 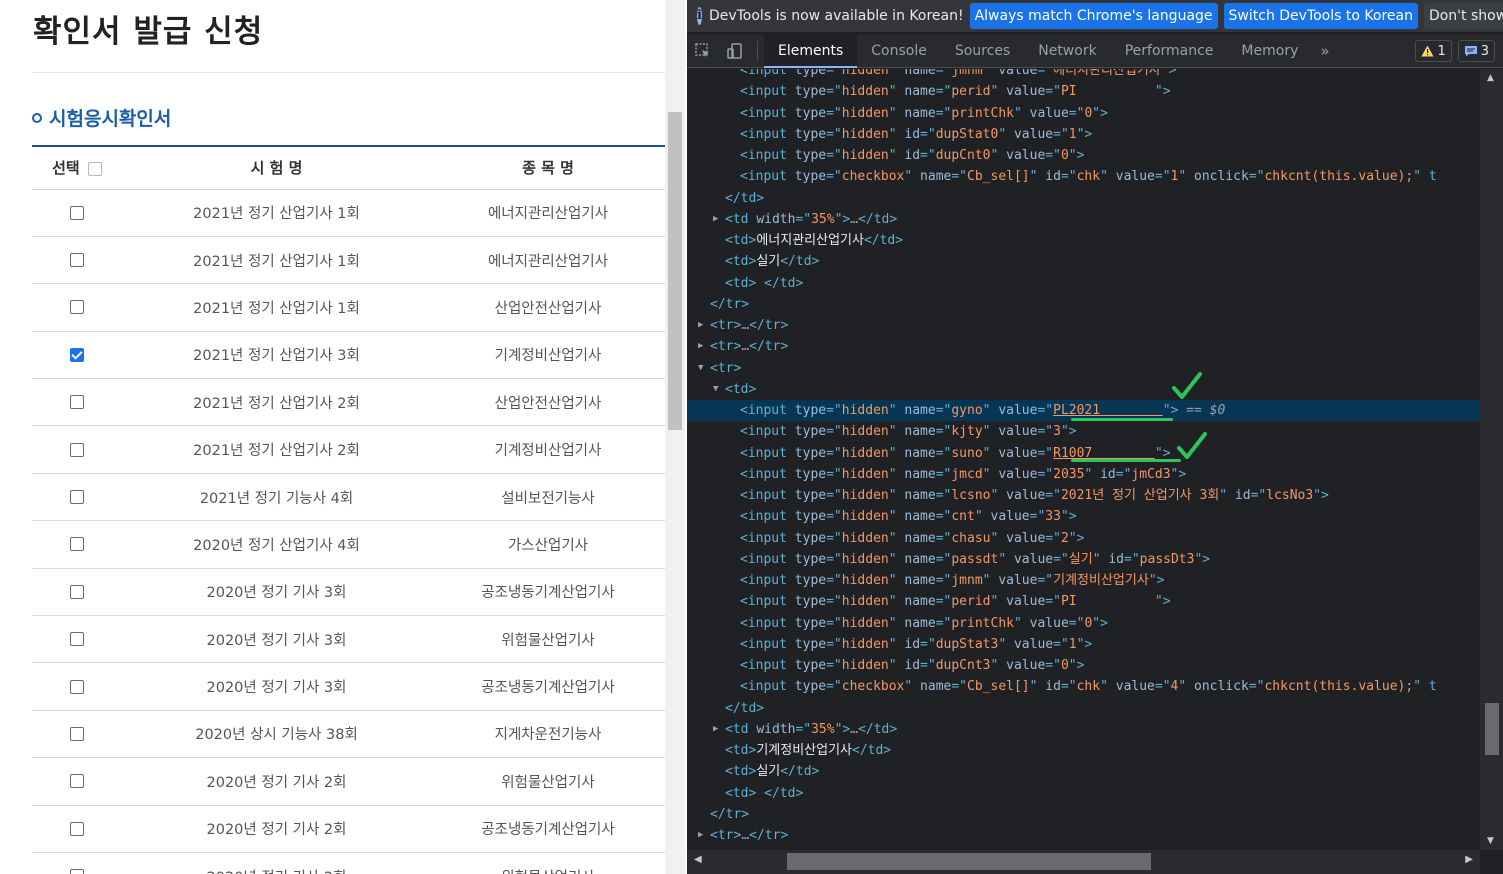 I want to click on dom-token, so click(x=760, y=283).